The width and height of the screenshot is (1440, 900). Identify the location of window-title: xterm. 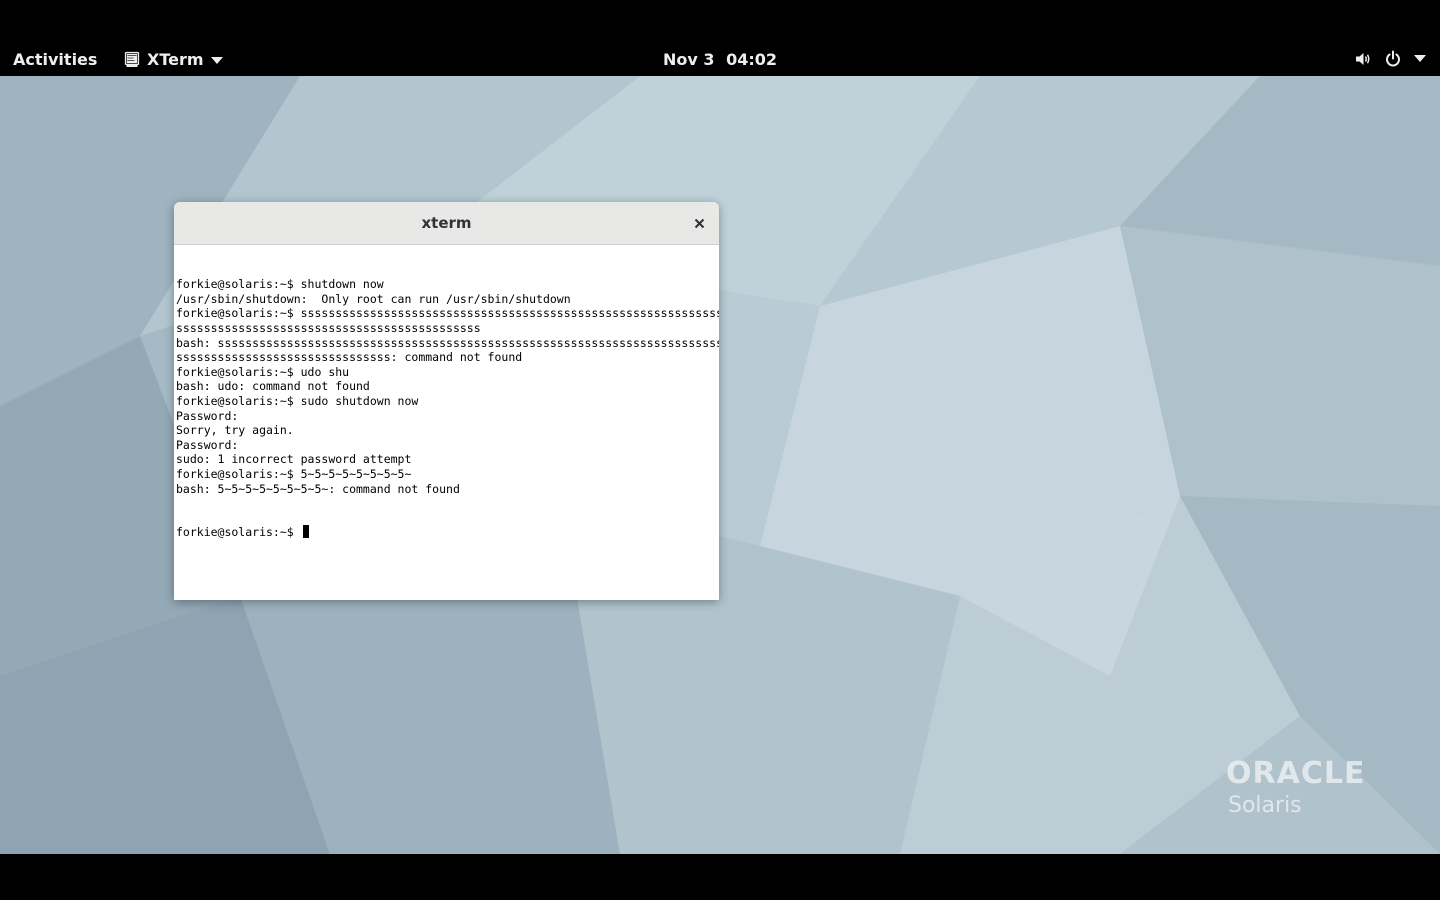
(446, 223).